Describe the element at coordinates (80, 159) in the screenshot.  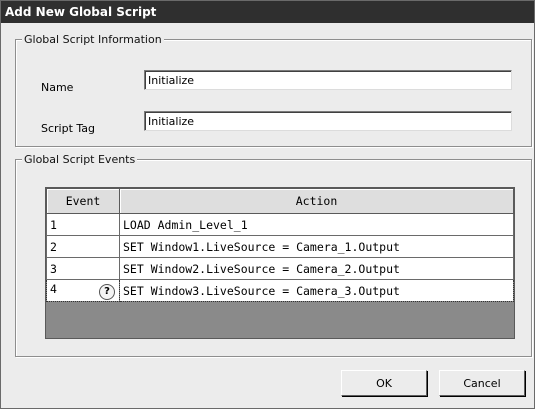
I see `script-events-legend: Global Script Events` at that location.